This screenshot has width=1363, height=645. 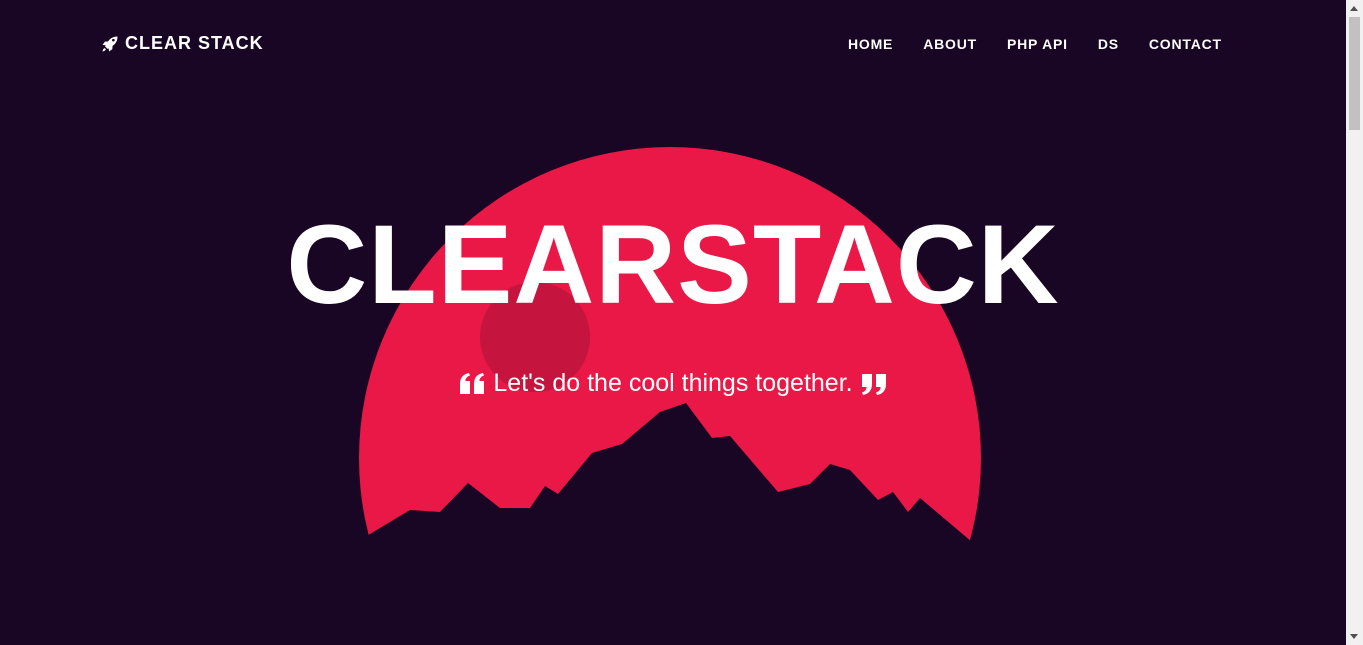 I want to click on scroll-thumb, so click(x=1354, y=73).